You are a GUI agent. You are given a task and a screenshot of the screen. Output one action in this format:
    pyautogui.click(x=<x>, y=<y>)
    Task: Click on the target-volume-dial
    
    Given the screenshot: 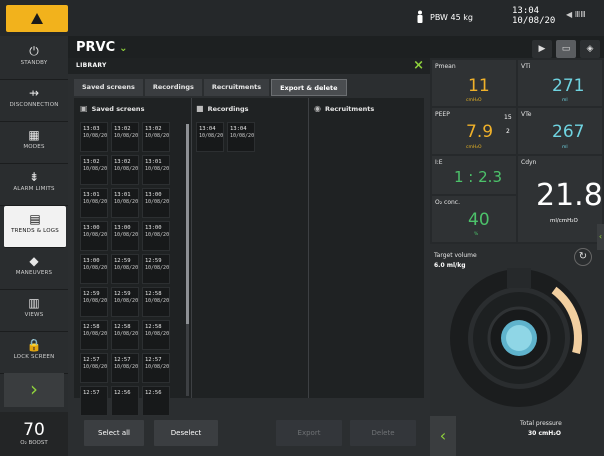 What is the action you would take?
    pyautogui.click(x=519, y=333)
    